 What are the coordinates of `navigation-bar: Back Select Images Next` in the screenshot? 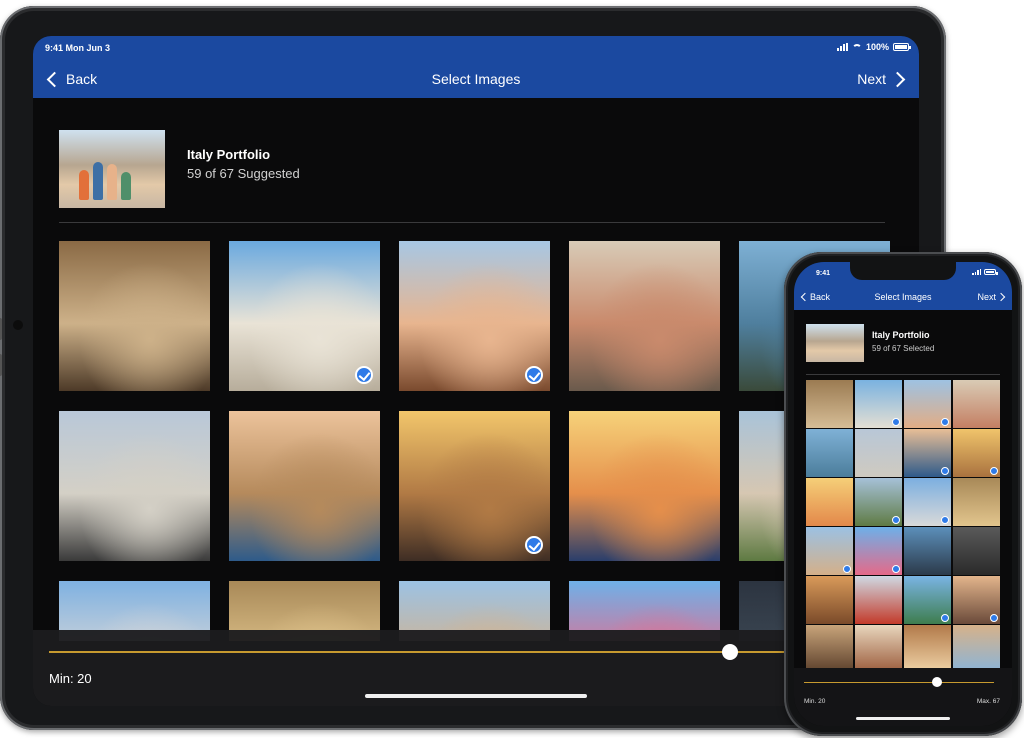 It's located at (476, 79).